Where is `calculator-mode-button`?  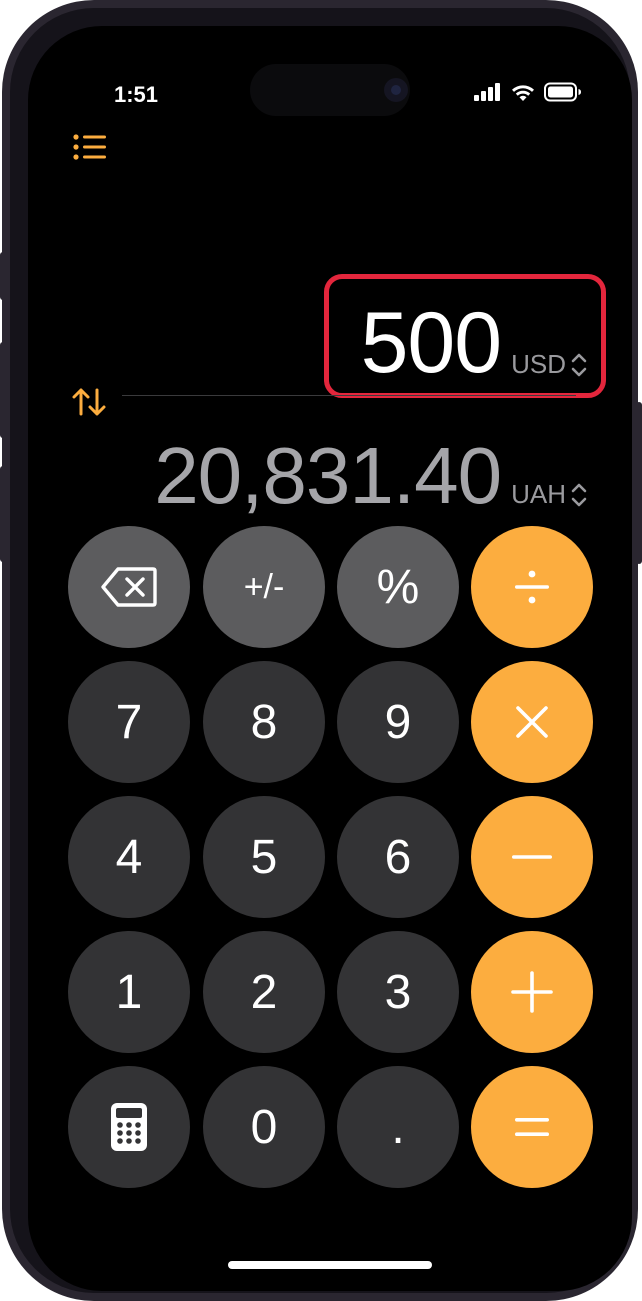
calculator-mode-button is located at coordinates (129, 1127).